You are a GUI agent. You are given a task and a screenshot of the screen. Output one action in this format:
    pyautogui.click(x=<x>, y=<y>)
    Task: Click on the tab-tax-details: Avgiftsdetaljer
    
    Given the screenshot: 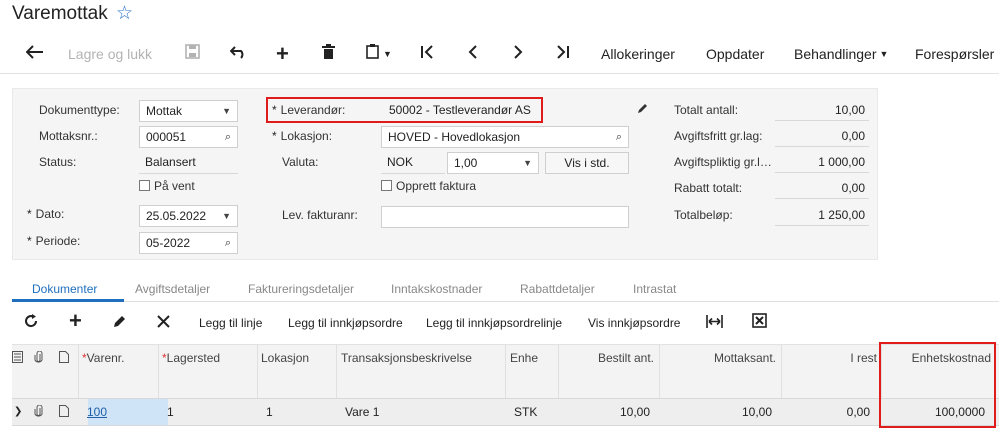 What is the action you would take?
    pyautogui.click(x=172, y=289)
    